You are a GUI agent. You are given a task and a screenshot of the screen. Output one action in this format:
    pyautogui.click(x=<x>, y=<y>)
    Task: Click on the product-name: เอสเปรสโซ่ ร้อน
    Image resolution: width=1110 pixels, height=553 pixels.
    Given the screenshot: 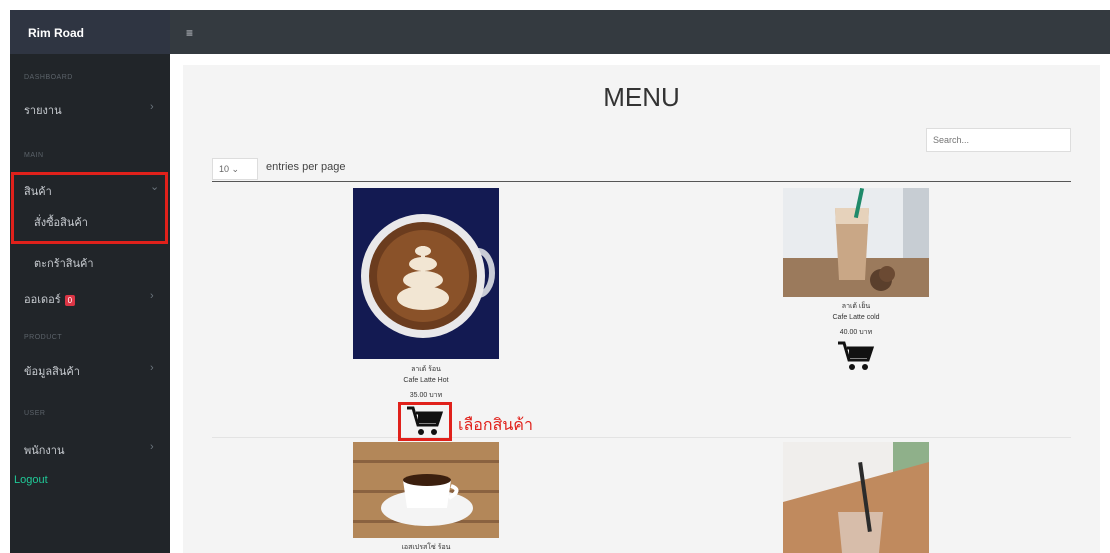 What is the action you would take?
    pyautogui.click(x=426, y=547)
    